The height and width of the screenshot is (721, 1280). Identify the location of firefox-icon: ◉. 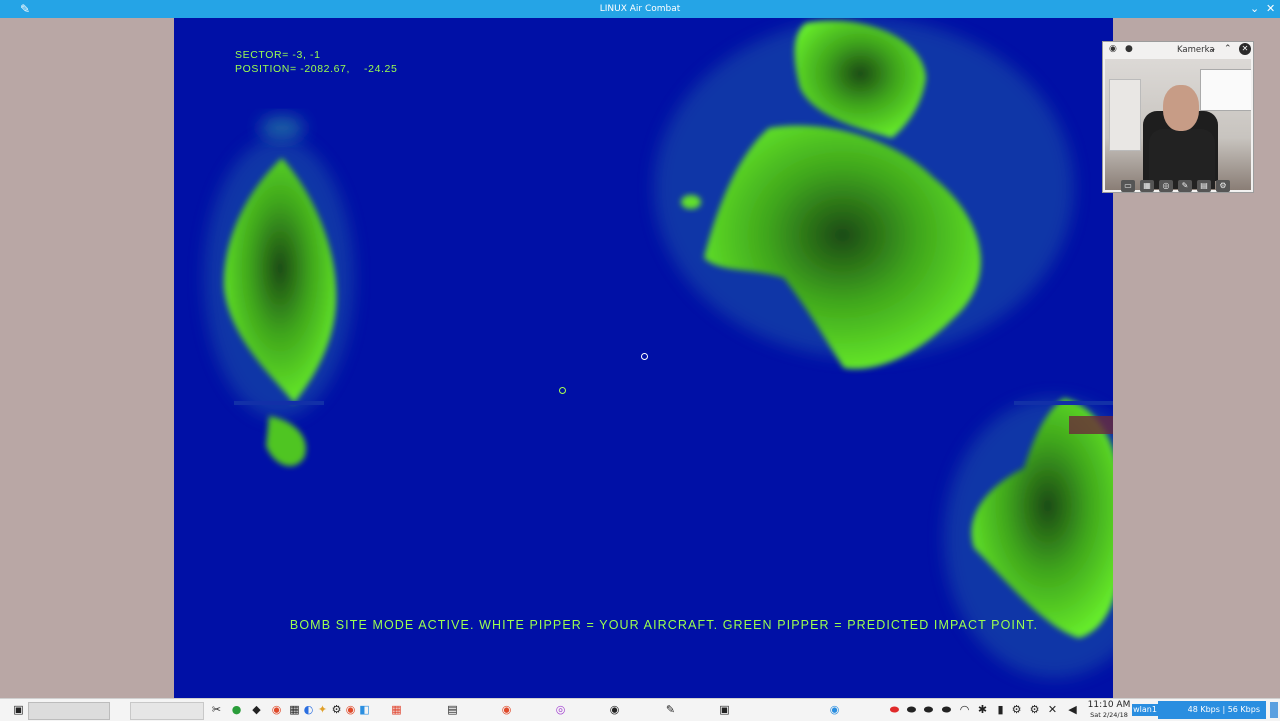
(350, 709).